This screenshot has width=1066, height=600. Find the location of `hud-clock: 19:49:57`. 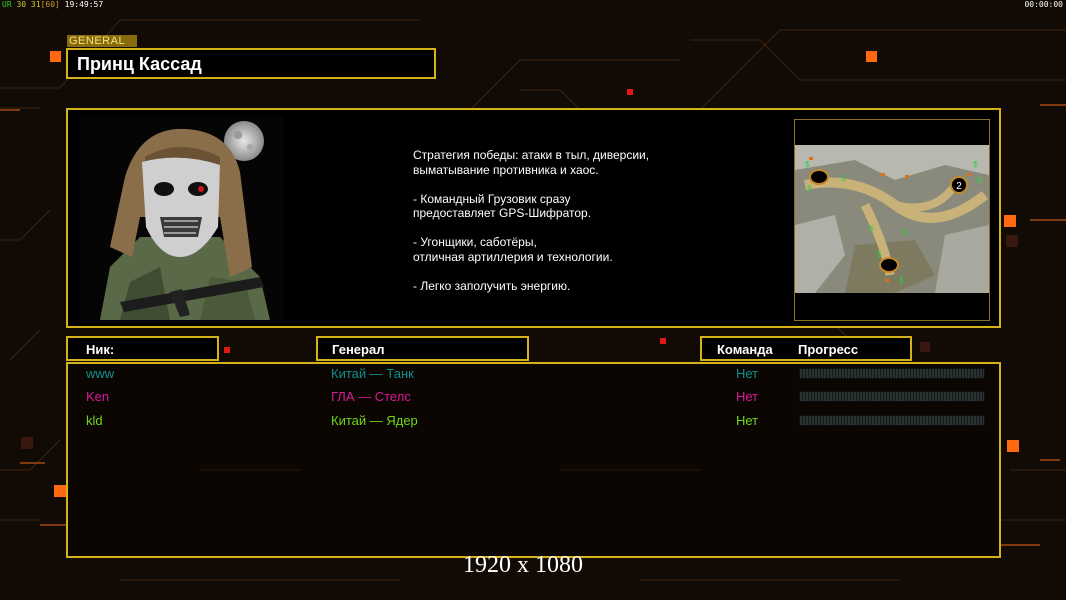

hud-clock: 19:49:57 is located at coordinates (84, 4).